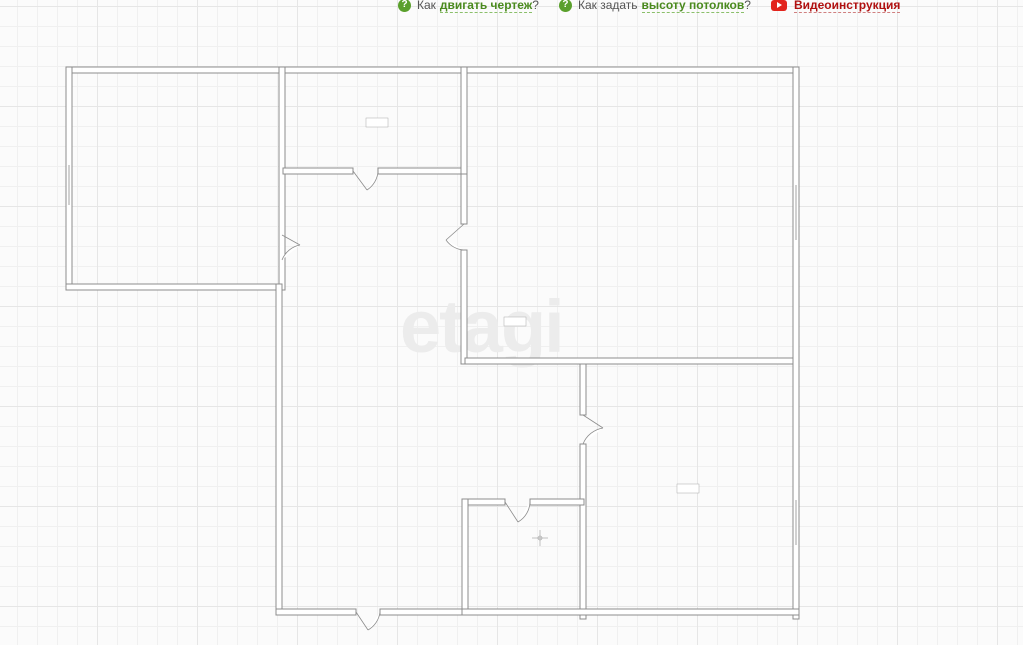 The width and height of the screenshot is (1023, 645). What do you see at coordinates (432, 70) in the screenshot?
I see `wall-north` at bounding box center [432, 70].